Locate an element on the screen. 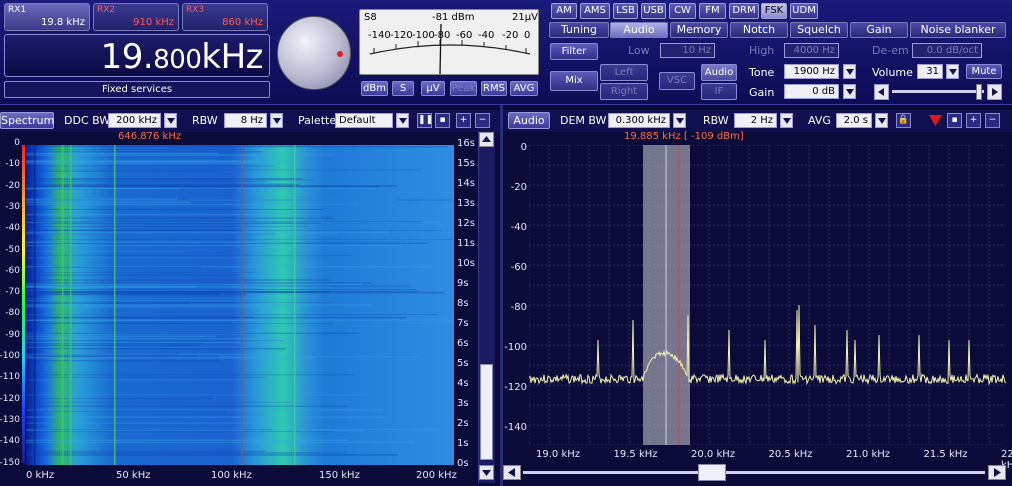 The width and height of the screenshot is (1012, 486). tab-audio: Audio is located at coordinates (639, 30).